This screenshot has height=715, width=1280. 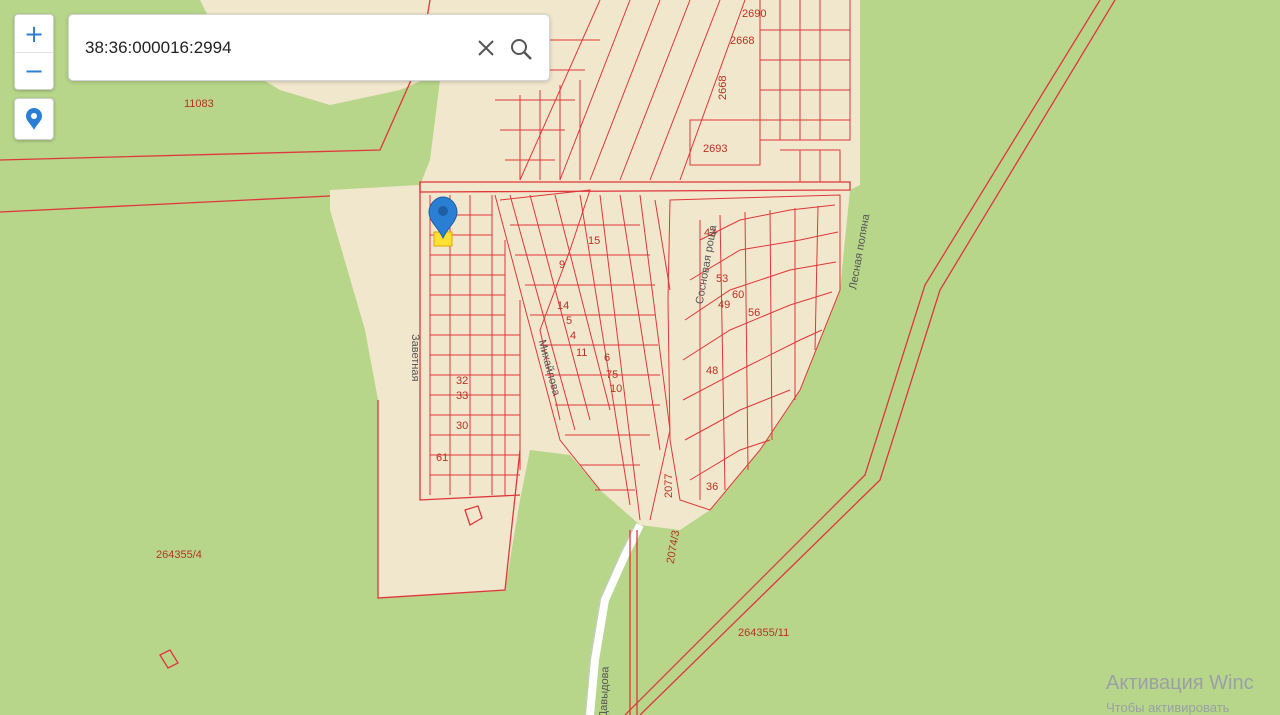 I want to click on parcel-label: 2693, so click(x=715, y=149).